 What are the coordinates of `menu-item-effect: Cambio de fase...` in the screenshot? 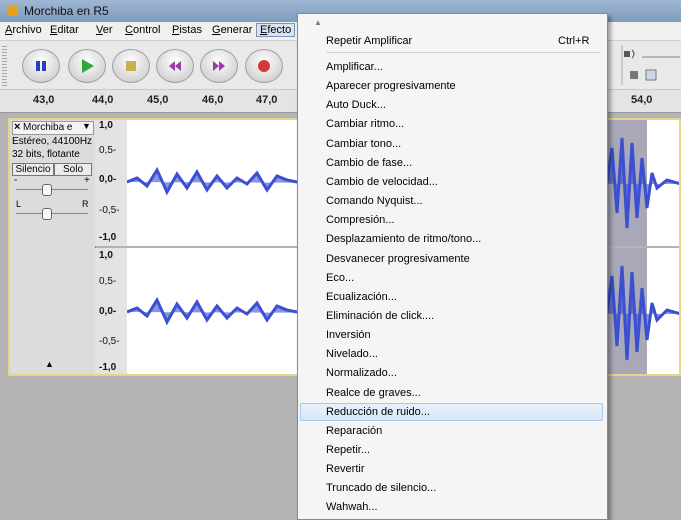 It's located at (369, 163).